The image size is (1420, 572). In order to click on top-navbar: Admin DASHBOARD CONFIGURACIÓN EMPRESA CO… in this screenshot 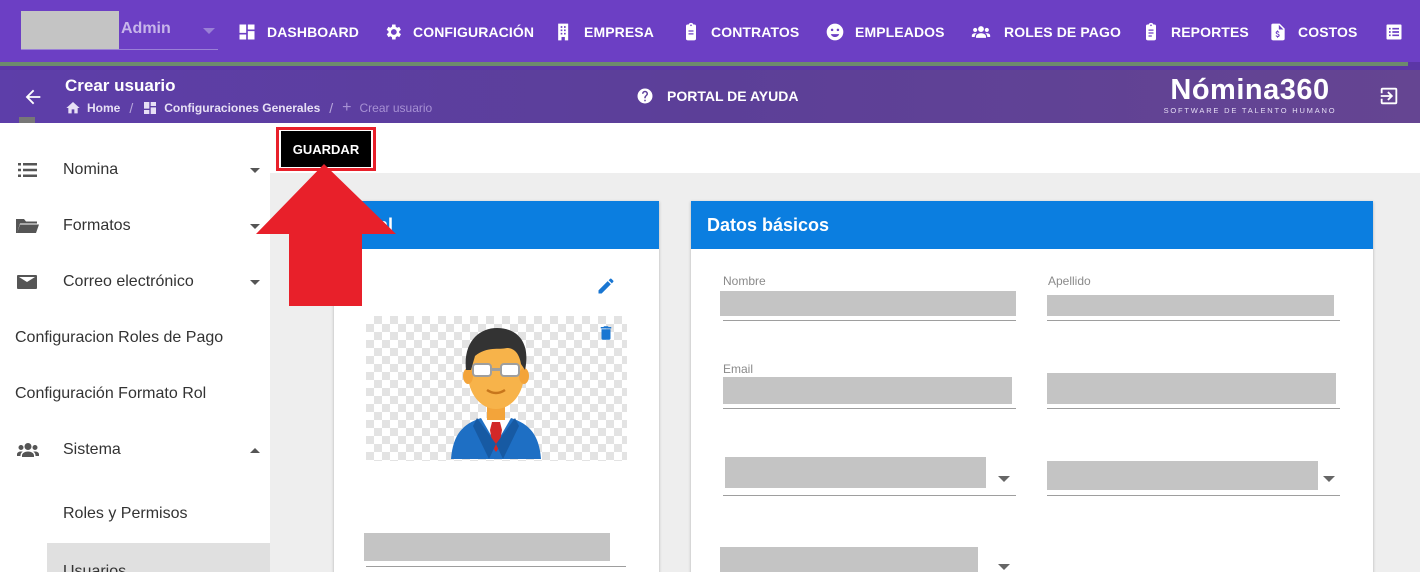, I will do `click(710, 35)`.